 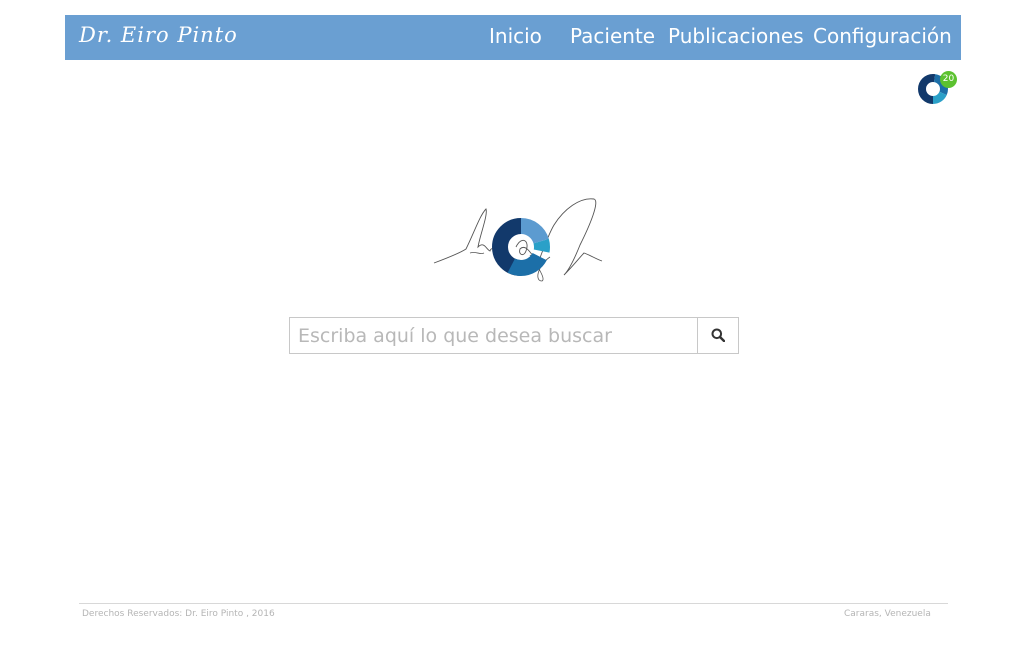 What do you see at coordinates (515, 36) in the screenshot?
I see `nav-item-inicio: Inicio` at bounding box center [515, 36].